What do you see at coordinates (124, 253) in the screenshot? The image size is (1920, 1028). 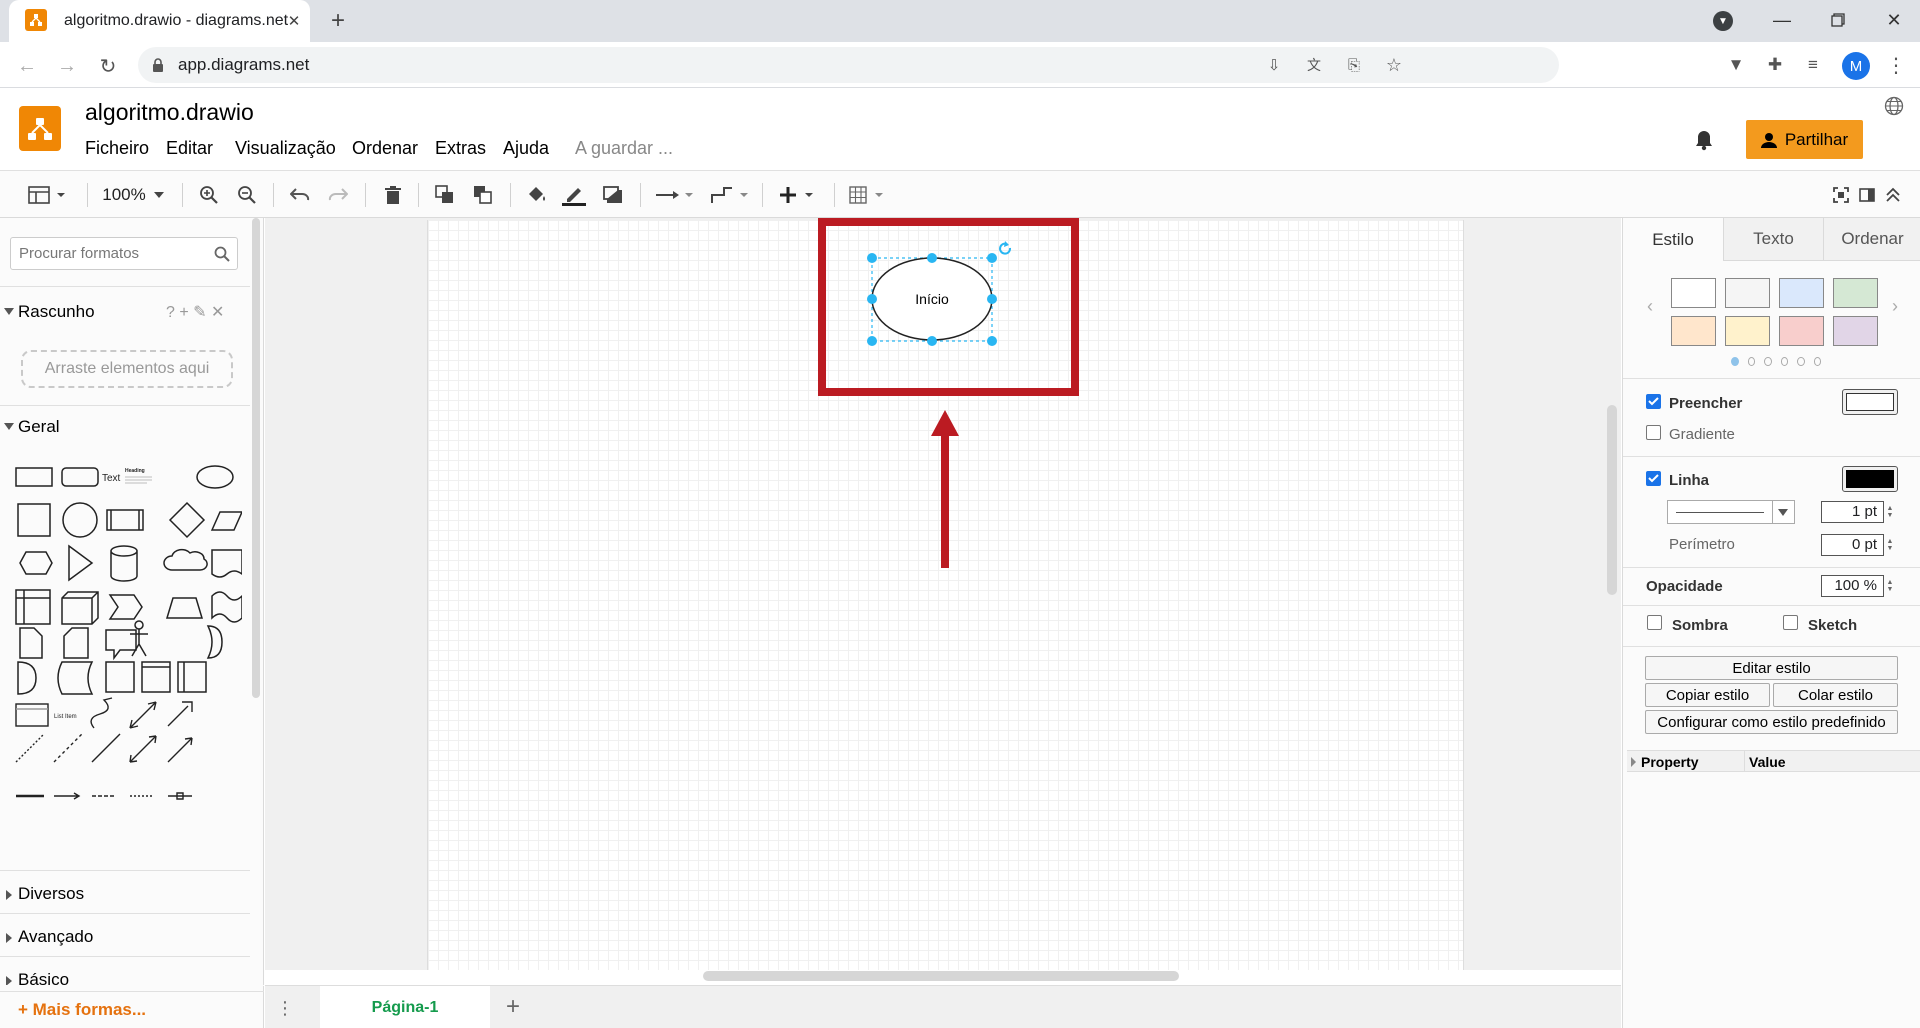 I see `shape-search-input: Procurar formatos` at bounding box center [124, 253].